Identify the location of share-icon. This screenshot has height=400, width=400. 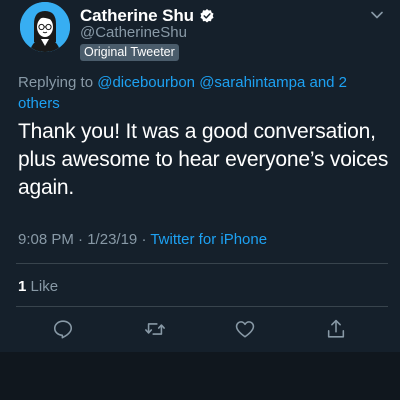
(336, 329).